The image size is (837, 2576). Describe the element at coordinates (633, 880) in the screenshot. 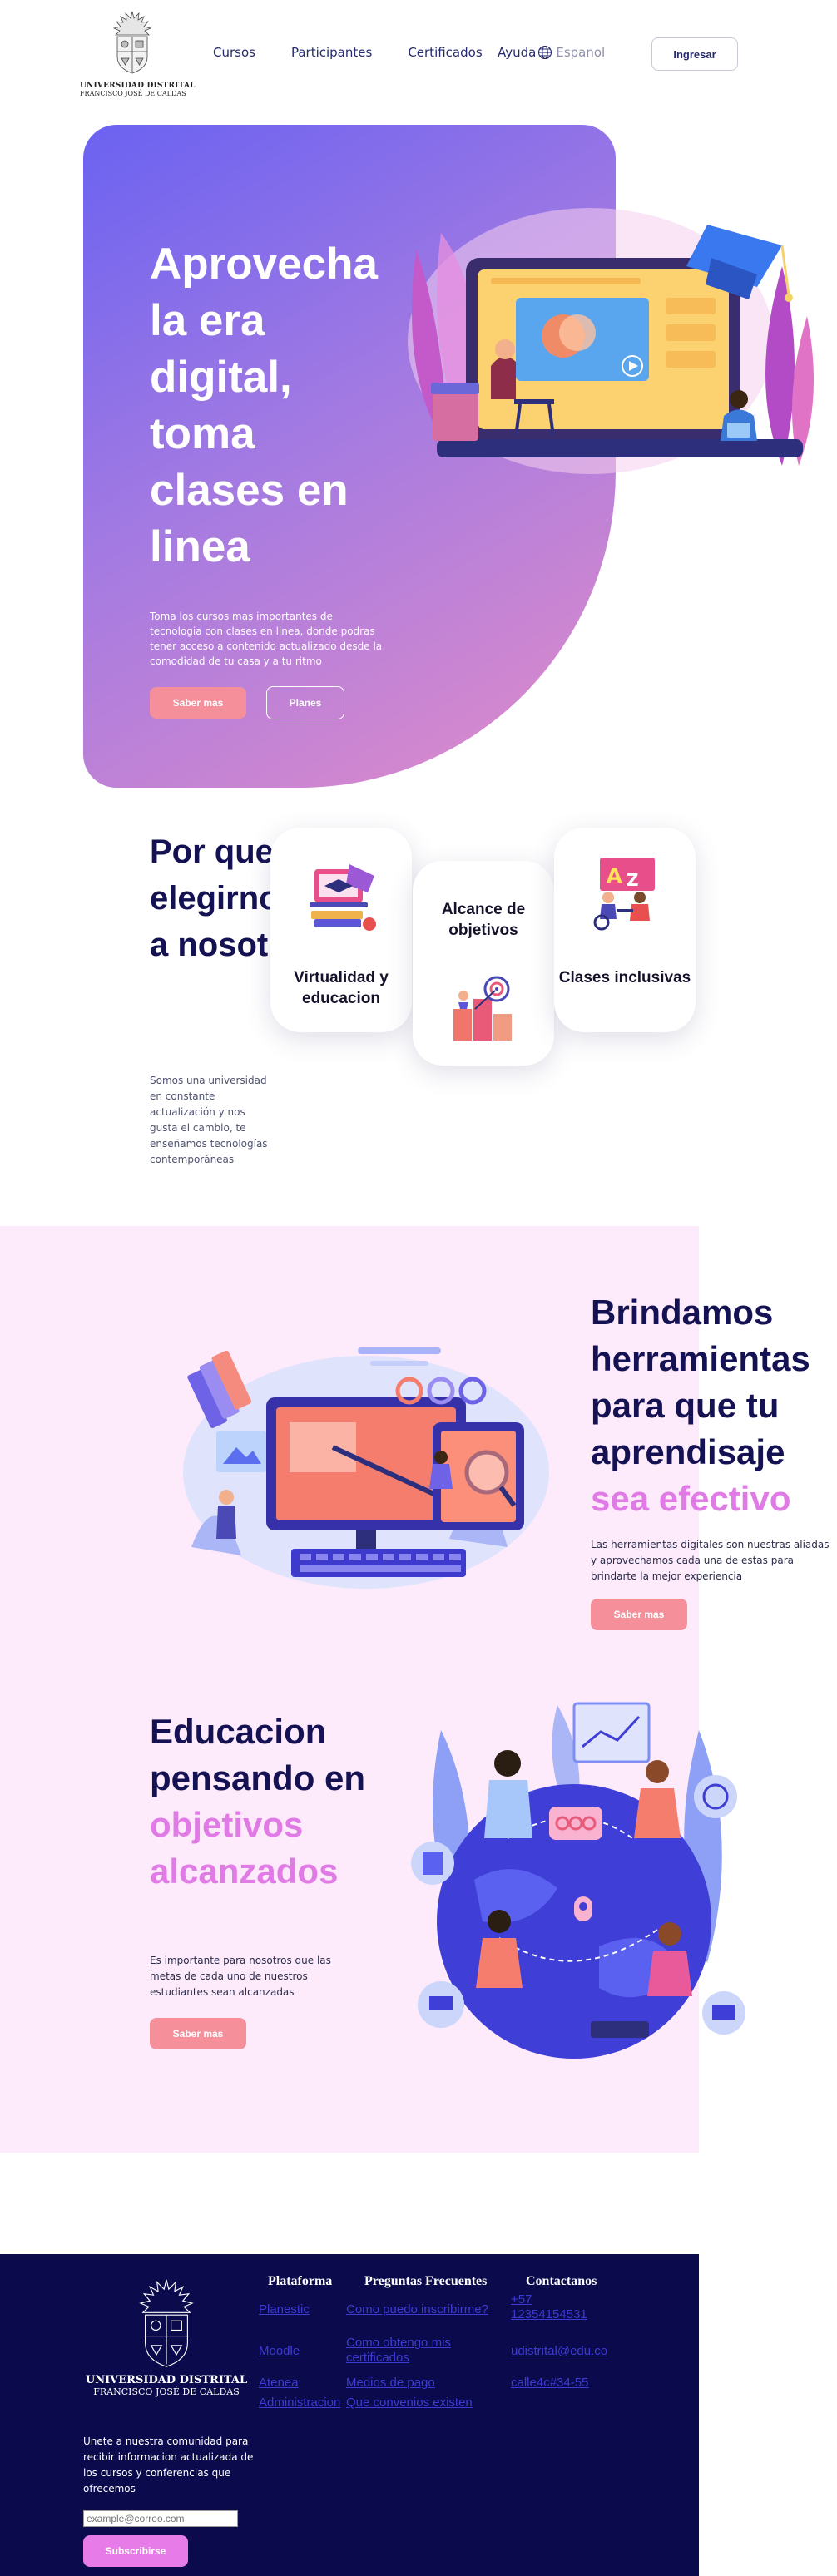

I see `svg-text: Z` at that location.